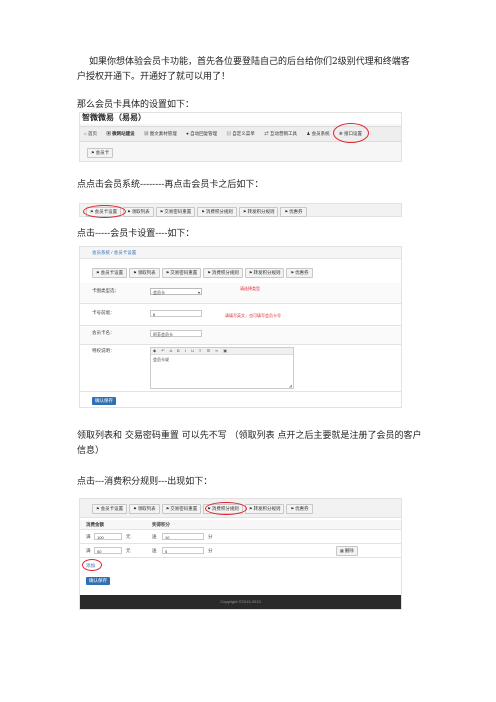 Image resolution: width=496 pixels, height=702 pixels. What do you see at coordinates (161, 524) in the screenshot?
I see `col-points-header: 奖得积分` at bounding box center [161, 524].